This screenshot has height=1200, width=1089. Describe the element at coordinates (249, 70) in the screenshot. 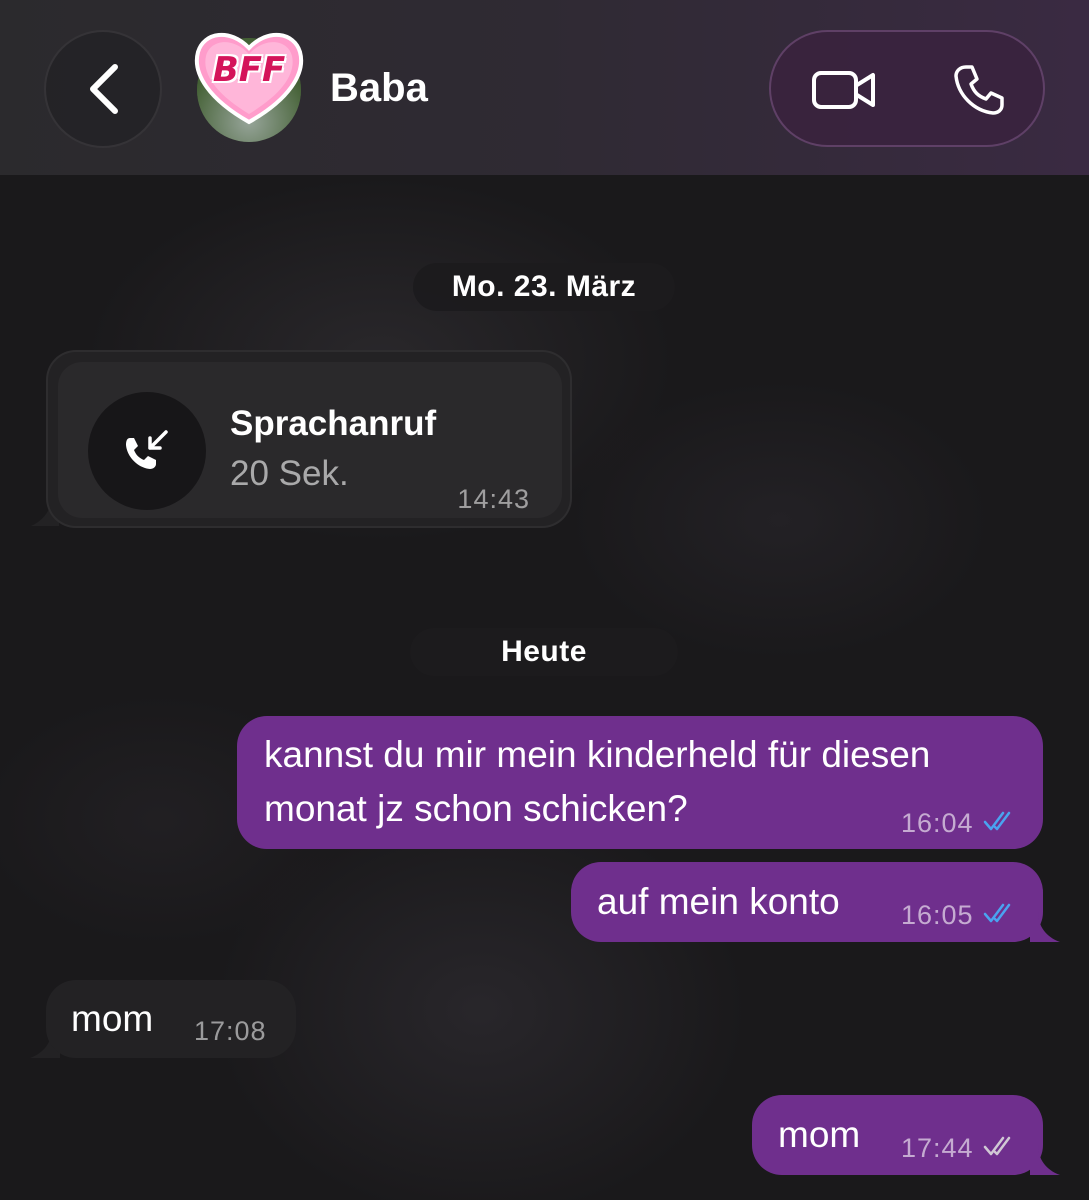

I see `avatar-badge-text: BFF` at that location.